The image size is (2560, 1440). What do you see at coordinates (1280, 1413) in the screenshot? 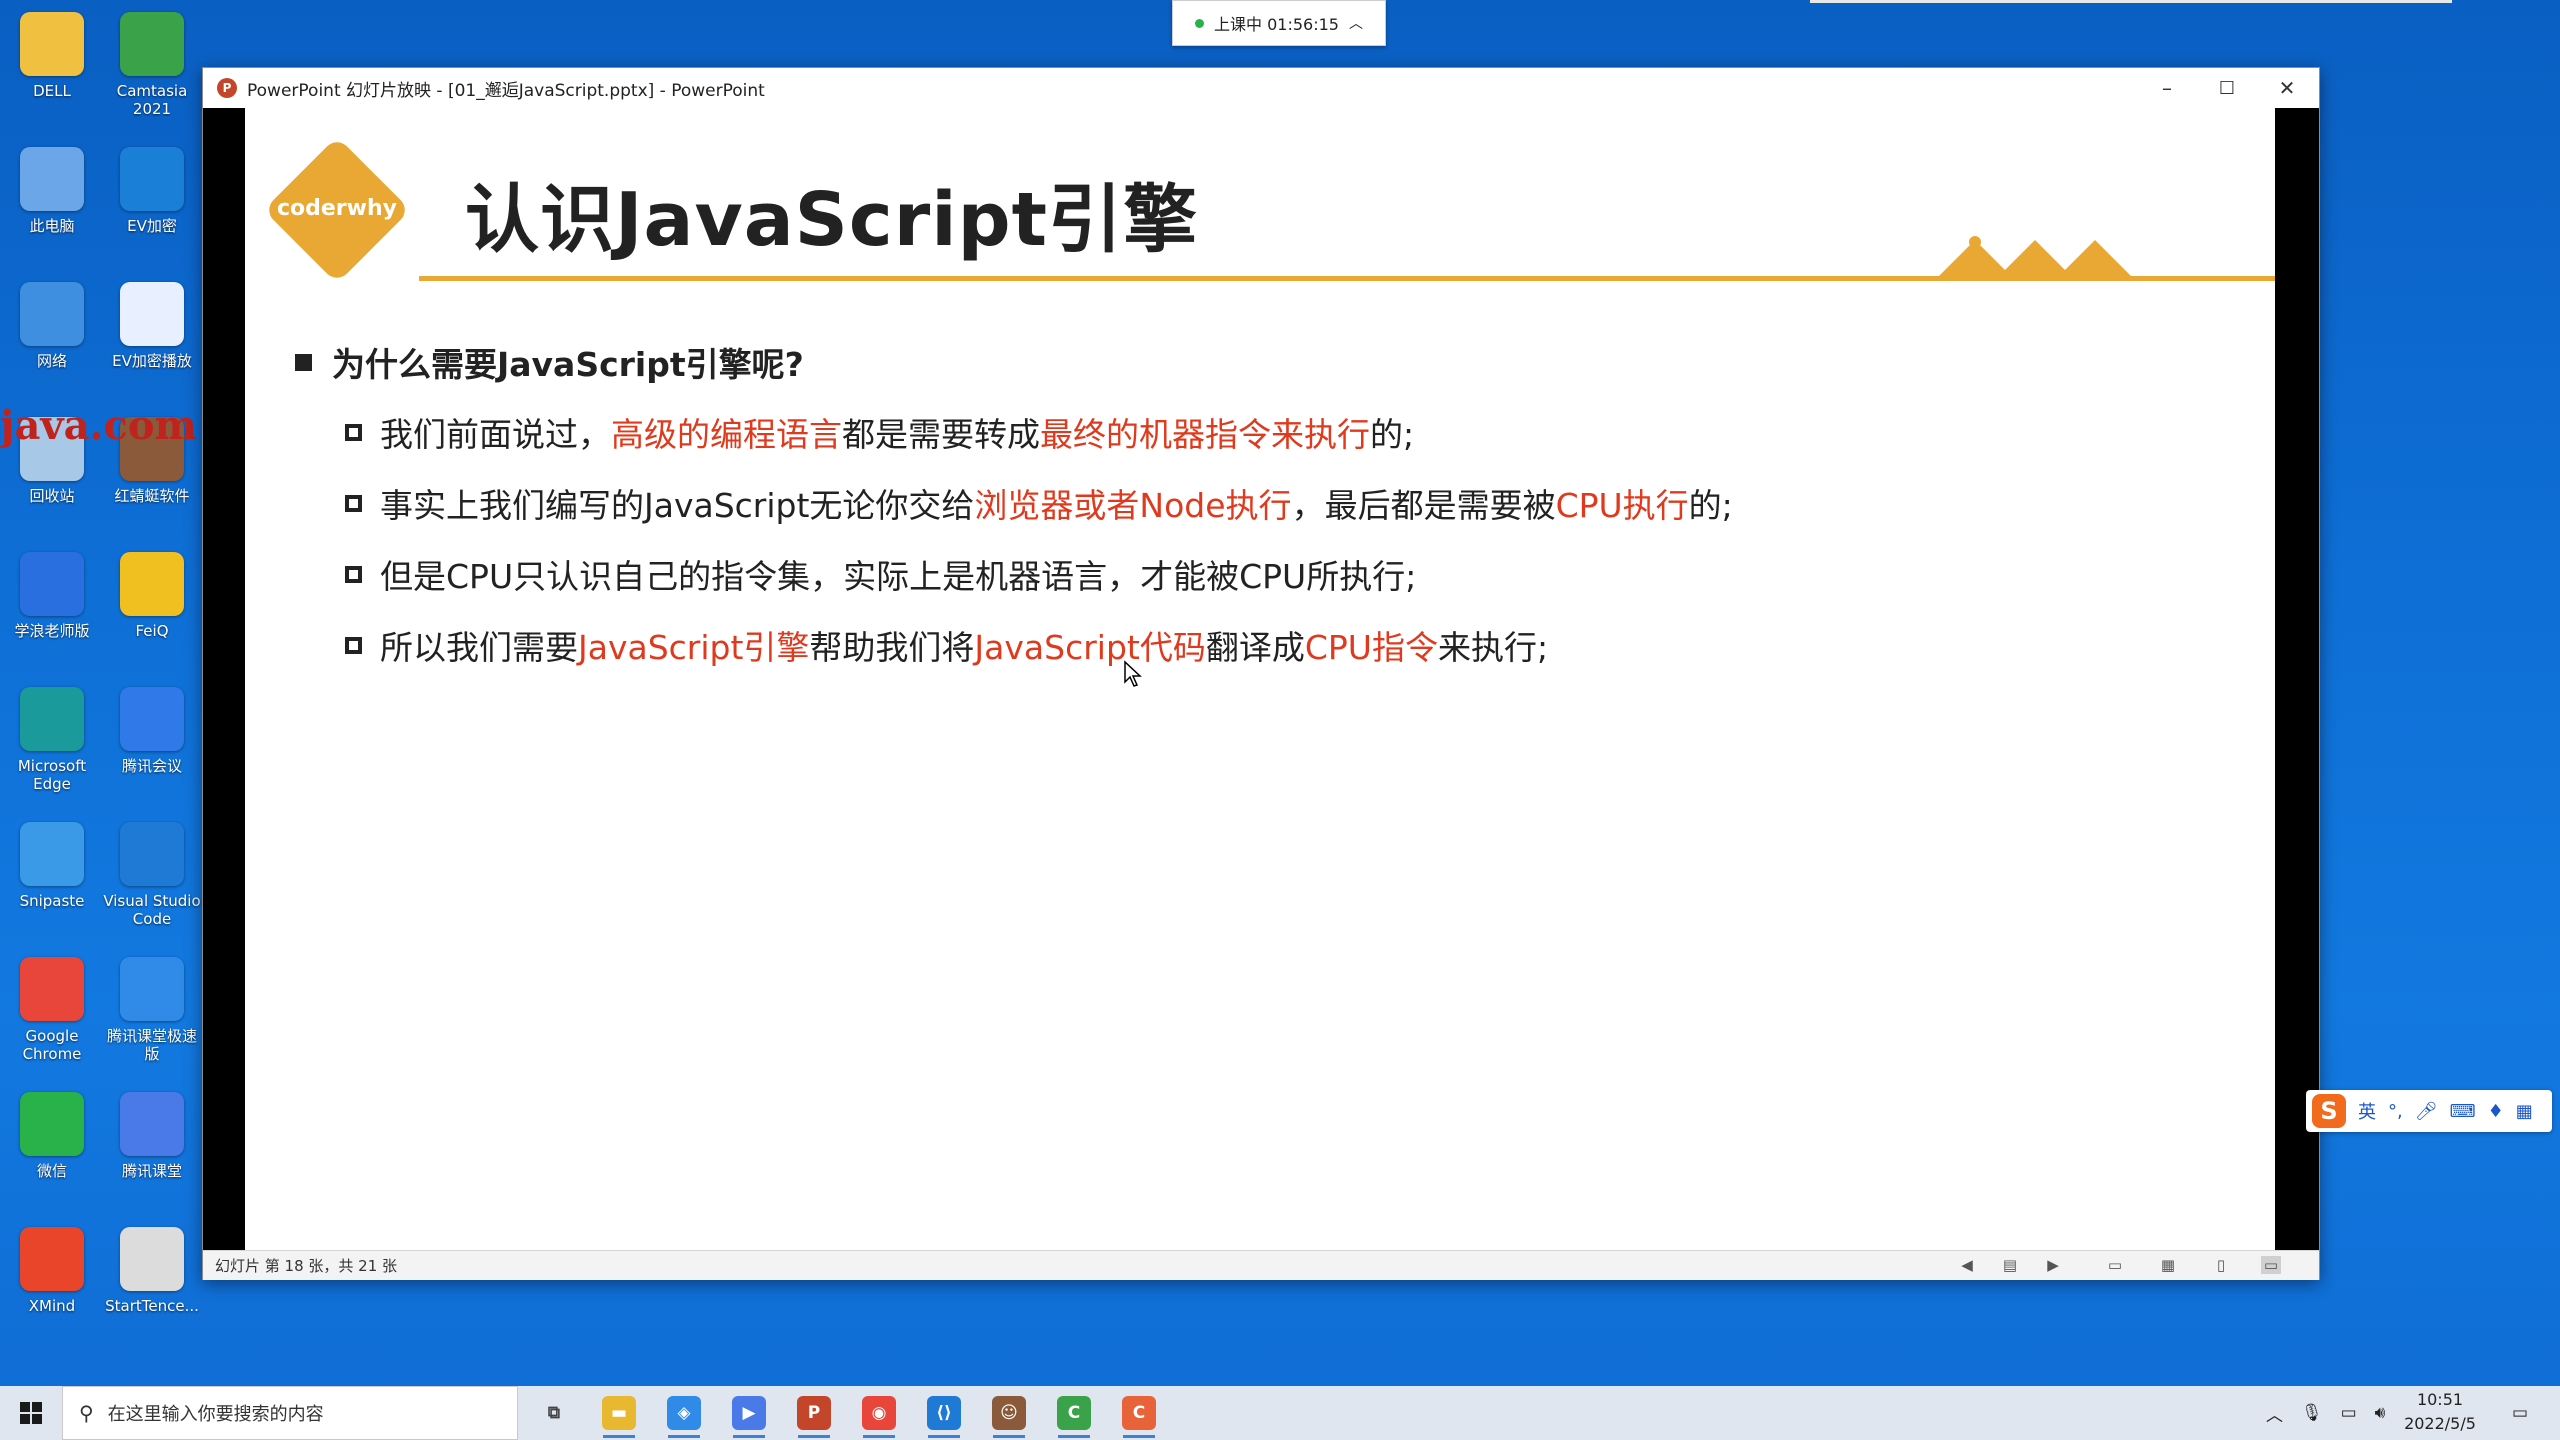
I see `taskbar: ⚲ 在这里输入你要搜索的内容` at bounding box center [1280, 1413].